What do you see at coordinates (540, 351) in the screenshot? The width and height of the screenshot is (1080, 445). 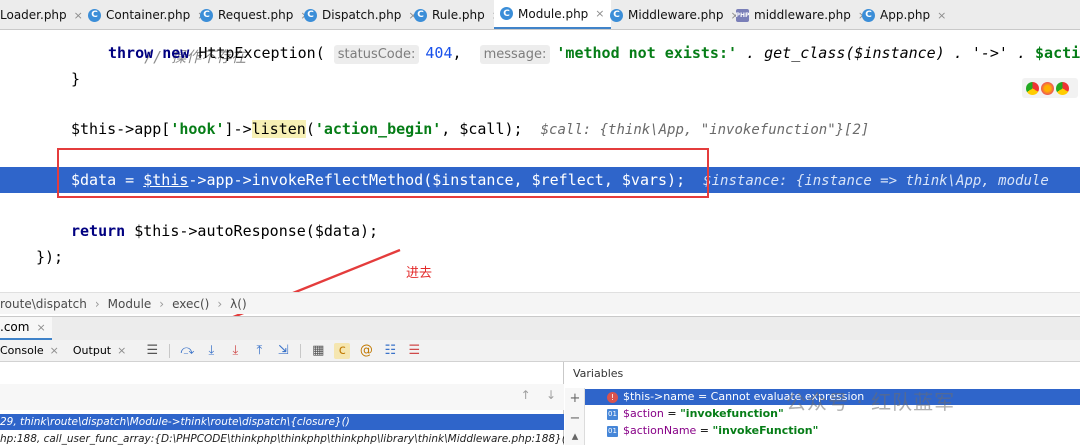 I see `debug-toolbar: Console × Output × ☰ ⤼ ⤓ ⤓ ⤒ ⇲ ▦ c @ ☷ ☰` at bounding box center [540, 351].